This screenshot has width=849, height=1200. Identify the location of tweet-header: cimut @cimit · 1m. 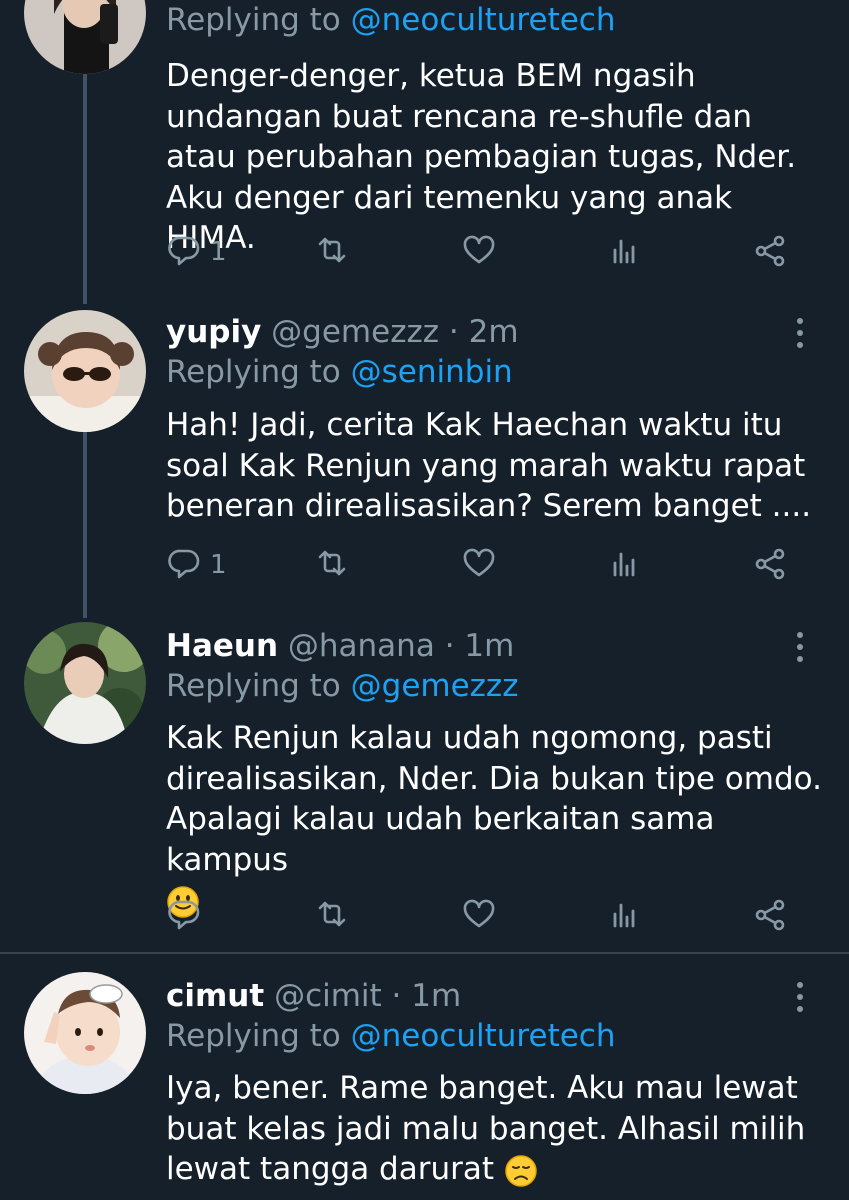
(313, 996).